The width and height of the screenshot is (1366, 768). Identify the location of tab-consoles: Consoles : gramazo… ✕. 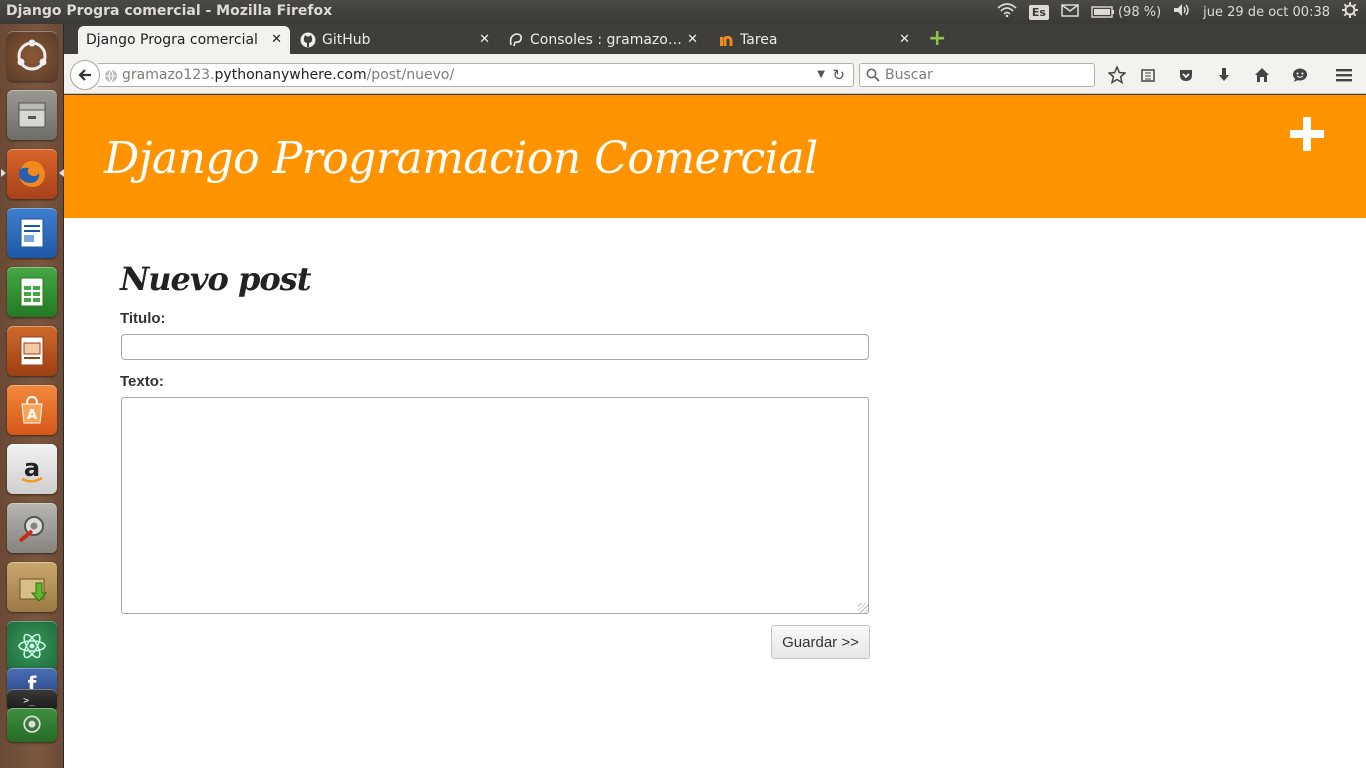
(603, 40).